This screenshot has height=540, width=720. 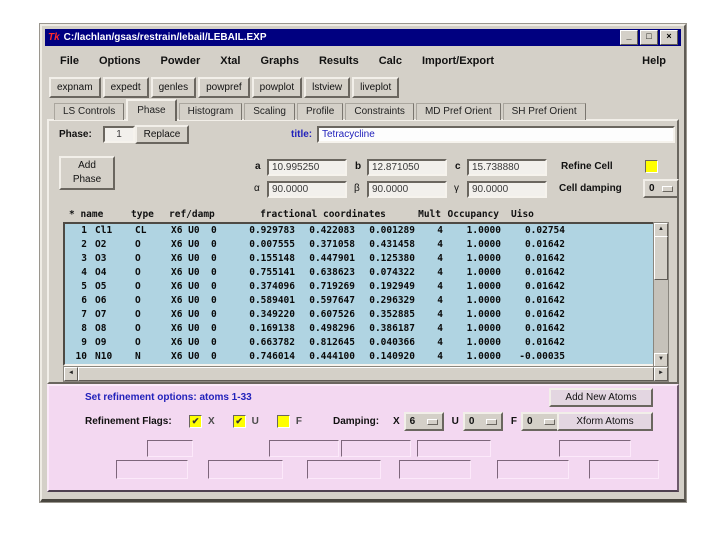 I want to click on refine-cell-checkbox, so click(x=651, y=166).